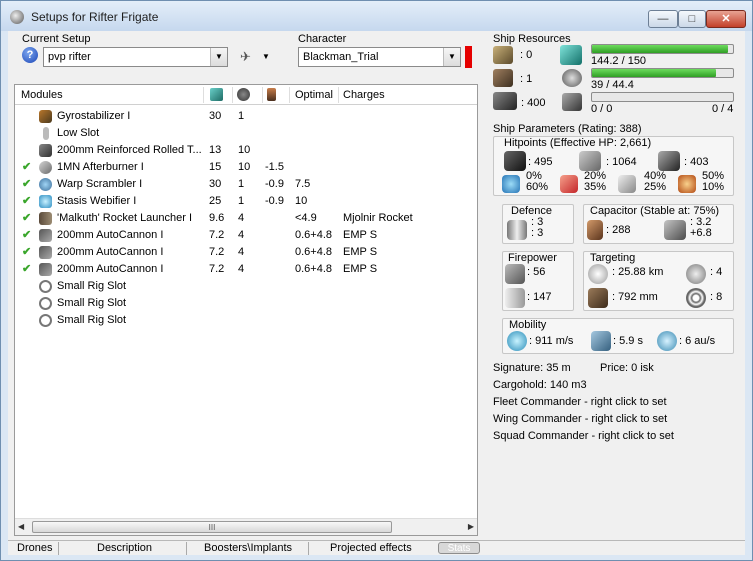 This screenshot has height=561, width=753. Describe the element at coordinates (30, 55) in the screenshot. I see `help-icon: ?` at that location.